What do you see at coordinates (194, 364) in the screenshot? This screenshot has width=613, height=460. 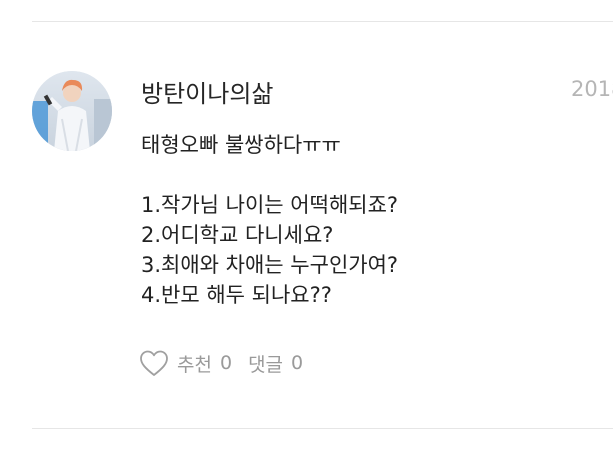 I see `like-label: 추천` at bounding box center [194, 364].